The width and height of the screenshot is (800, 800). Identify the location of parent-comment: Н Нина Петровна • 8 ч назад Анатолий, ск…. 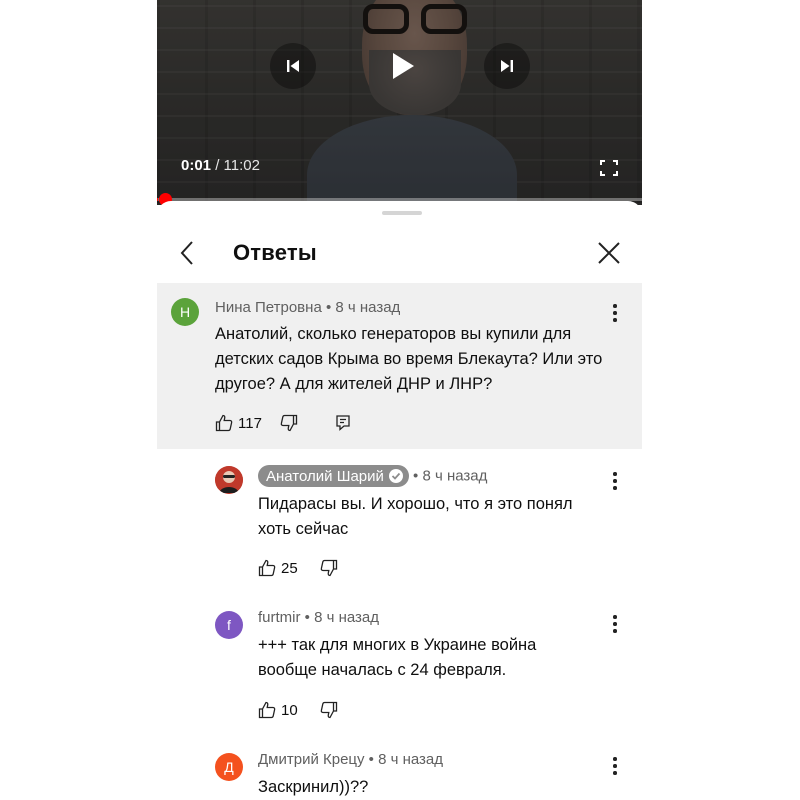
(399, 366).